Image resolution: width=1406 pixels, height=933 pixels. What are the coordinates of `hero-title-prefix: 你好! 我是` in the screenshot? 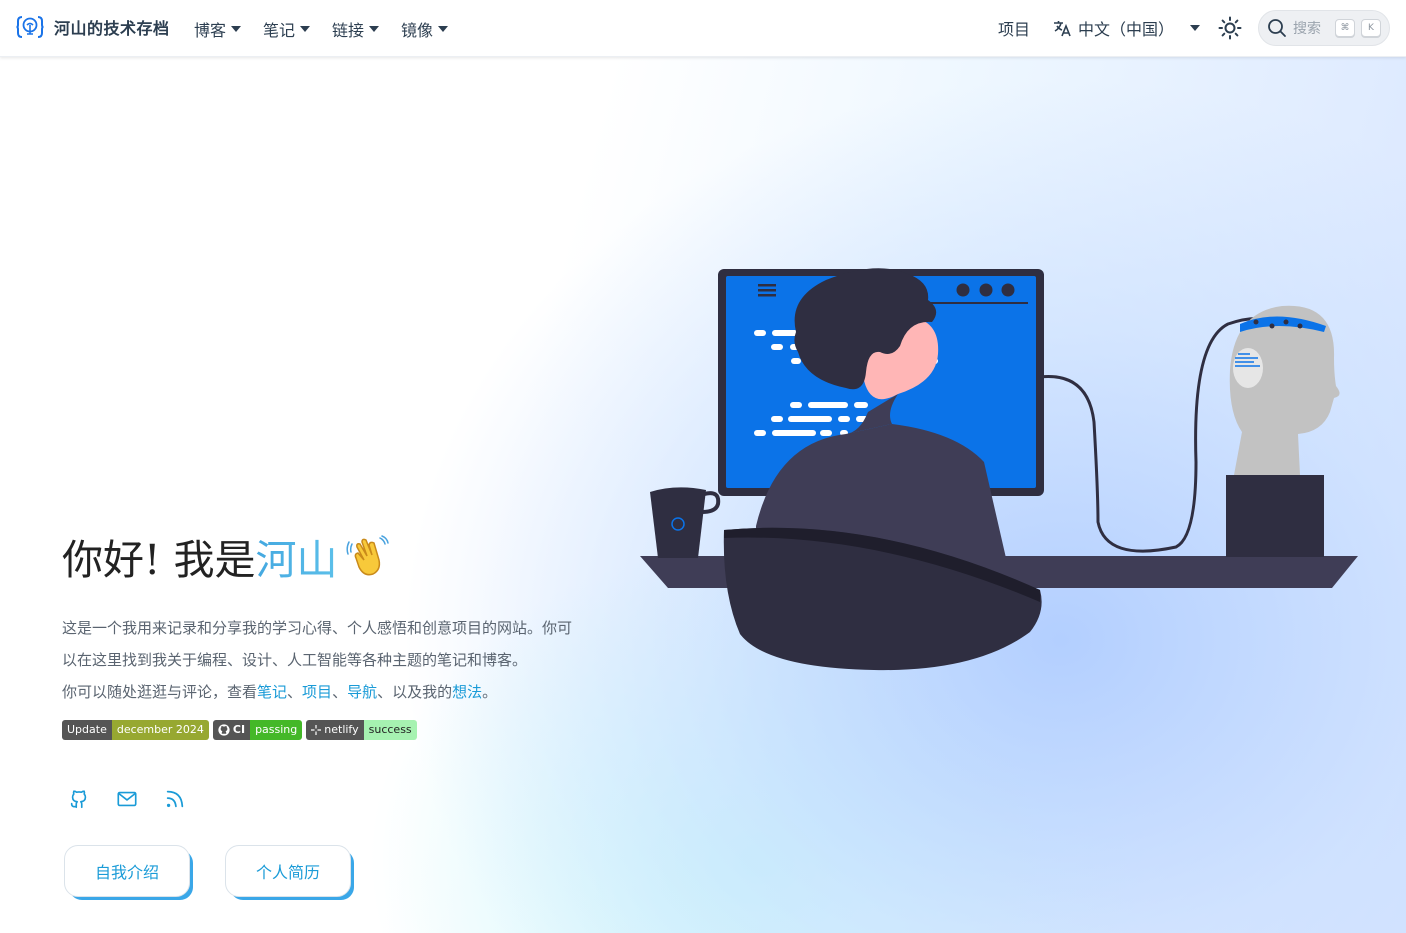 It's located at (159, 560).